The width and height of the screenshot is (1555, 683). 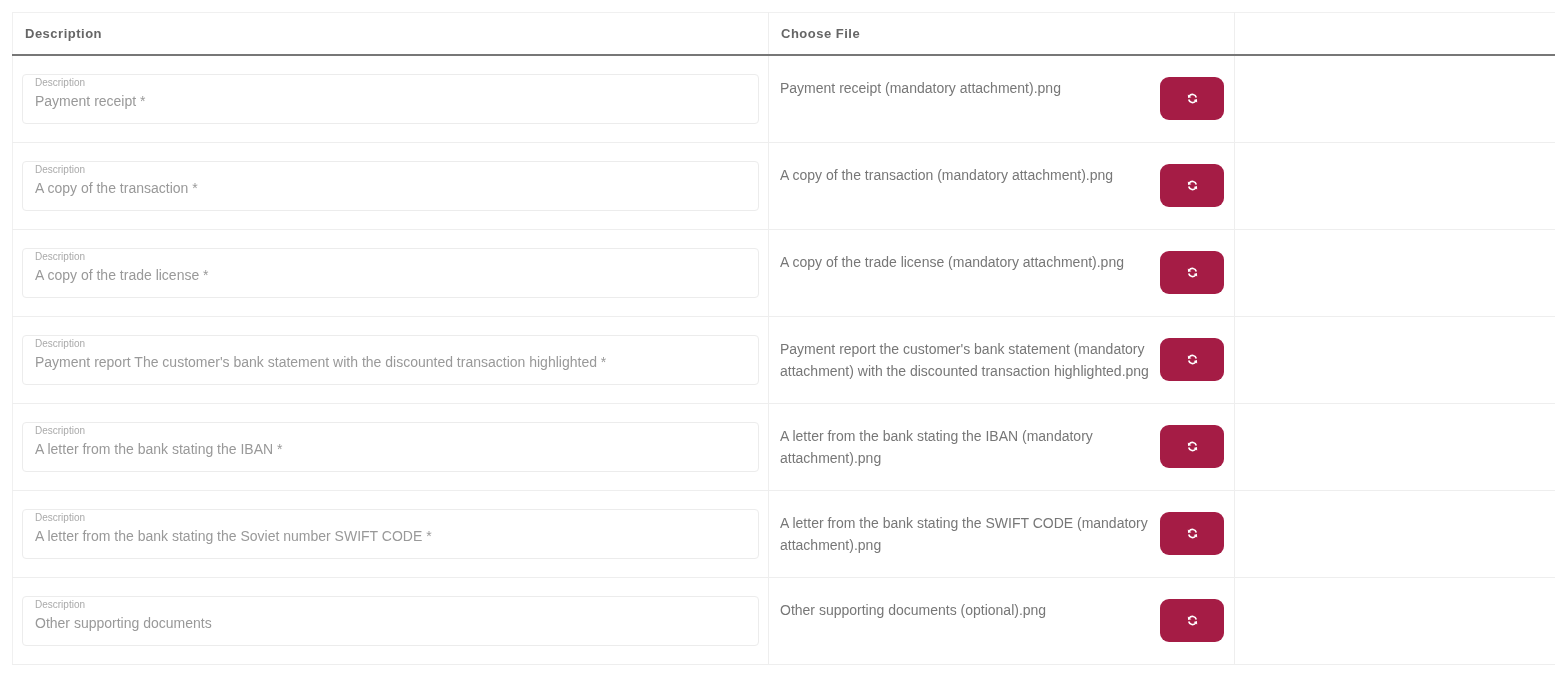 What do you see at coordinates (947, 175) in the screenshot?
I see `file-name: A copy of the transaction (mandatory attachment).png` at bounding box center [947, 175].